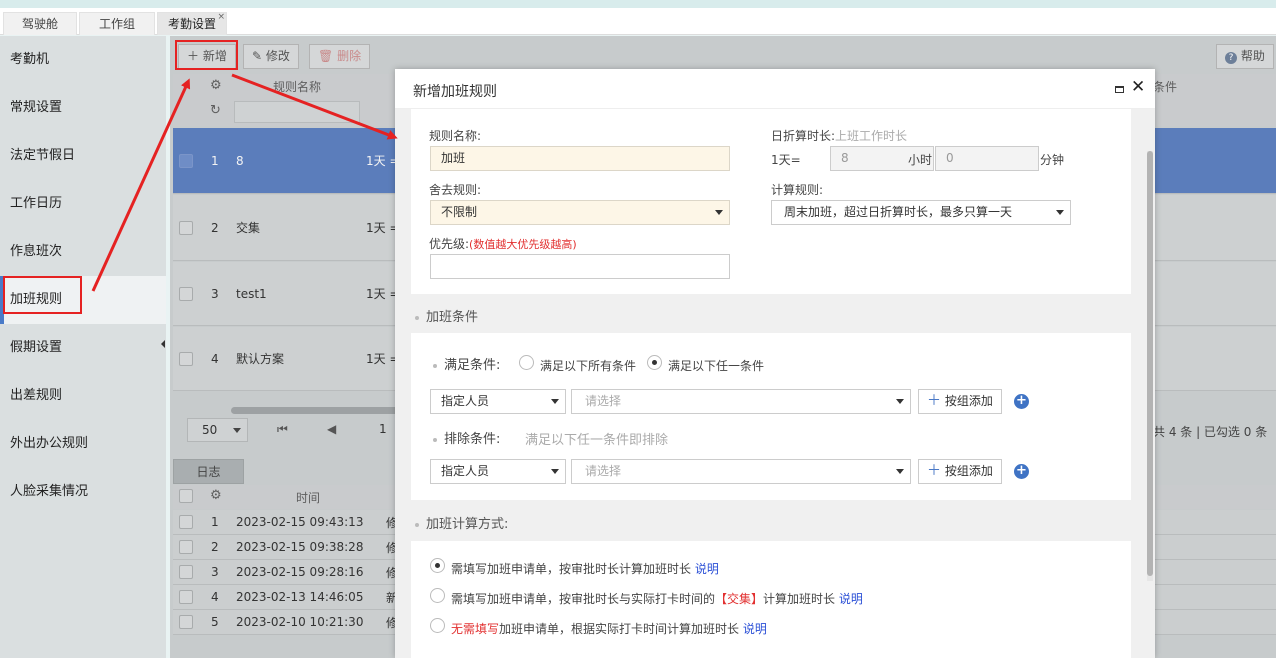 This screenshot has width=1276, height=658. Describe the element at coordinates (141, 185) in the screenshot. I see `arrow-sidebar-to-add` at that location.